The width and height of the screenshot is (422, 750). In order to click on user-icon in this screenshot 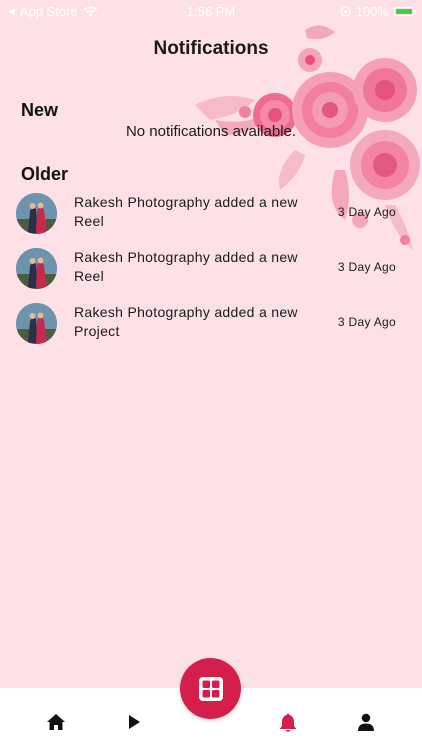, I will do `click(366, 722)`.